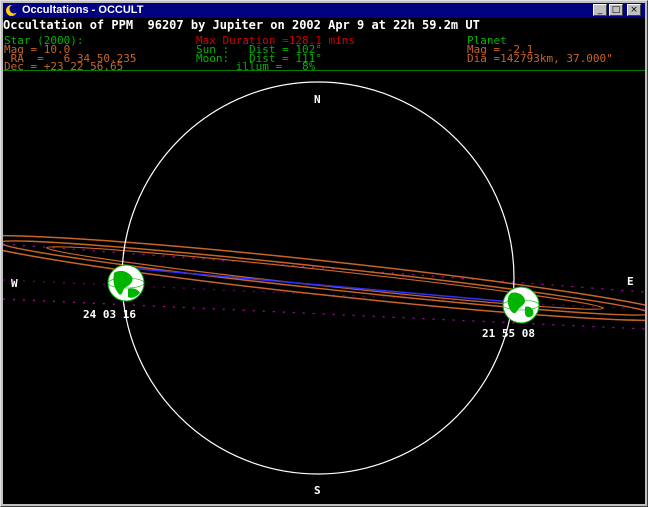 This screenshot has width=648, height=507. What do you see at coordinates (324, 10) in the screenshot?
I see `title-bar: Occultations - OCCULT _ □ ×` at bounding box center [324, 10].